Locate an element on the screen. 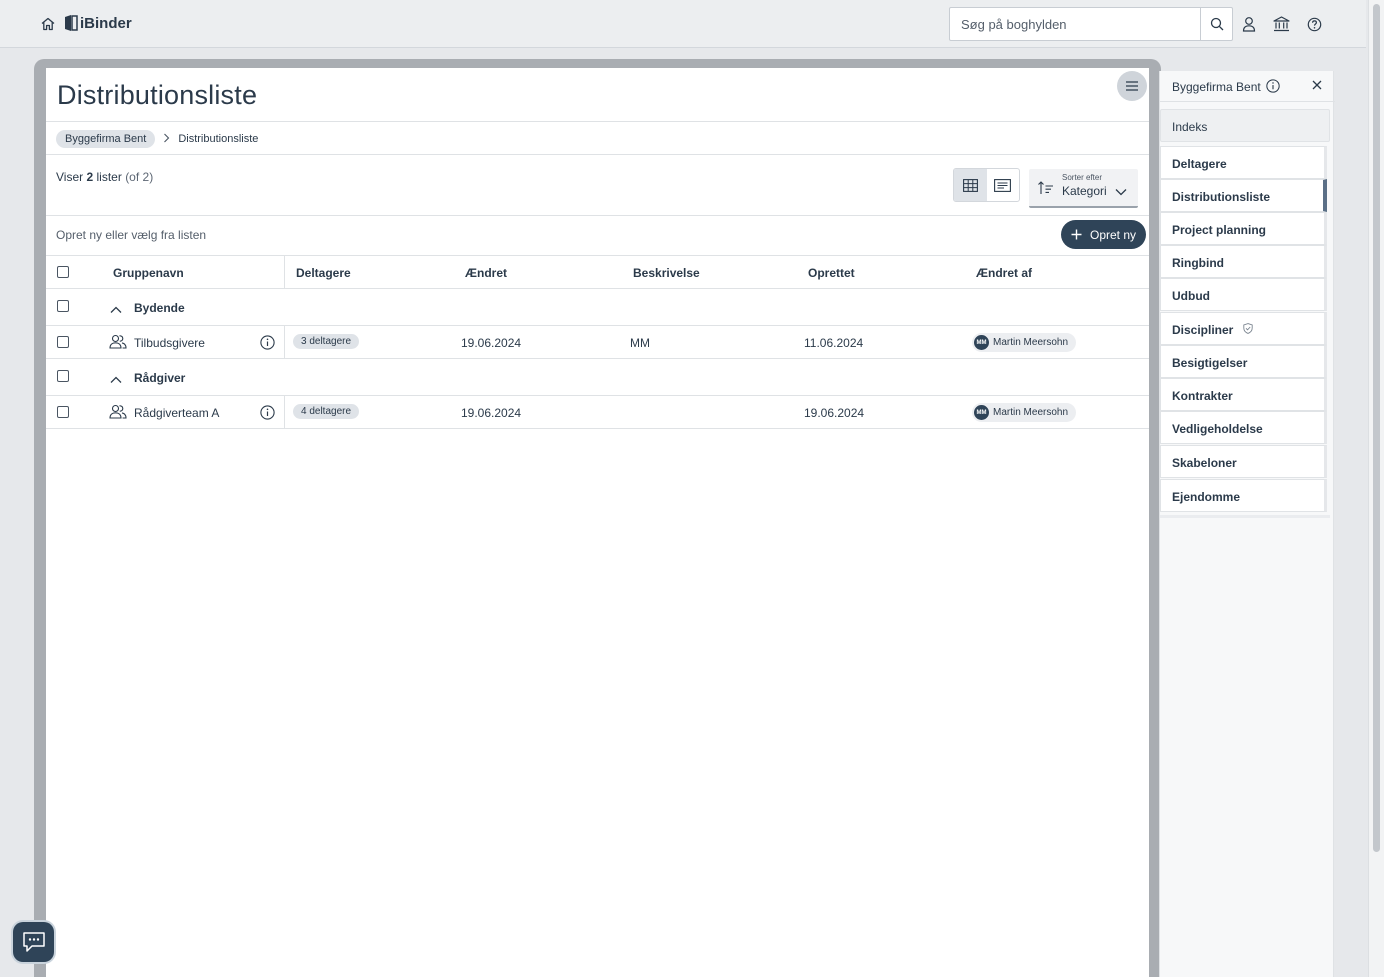 The image size is (1384, 977). index-item-ringbind: Ringbind is located at coordinates (1243, 261).